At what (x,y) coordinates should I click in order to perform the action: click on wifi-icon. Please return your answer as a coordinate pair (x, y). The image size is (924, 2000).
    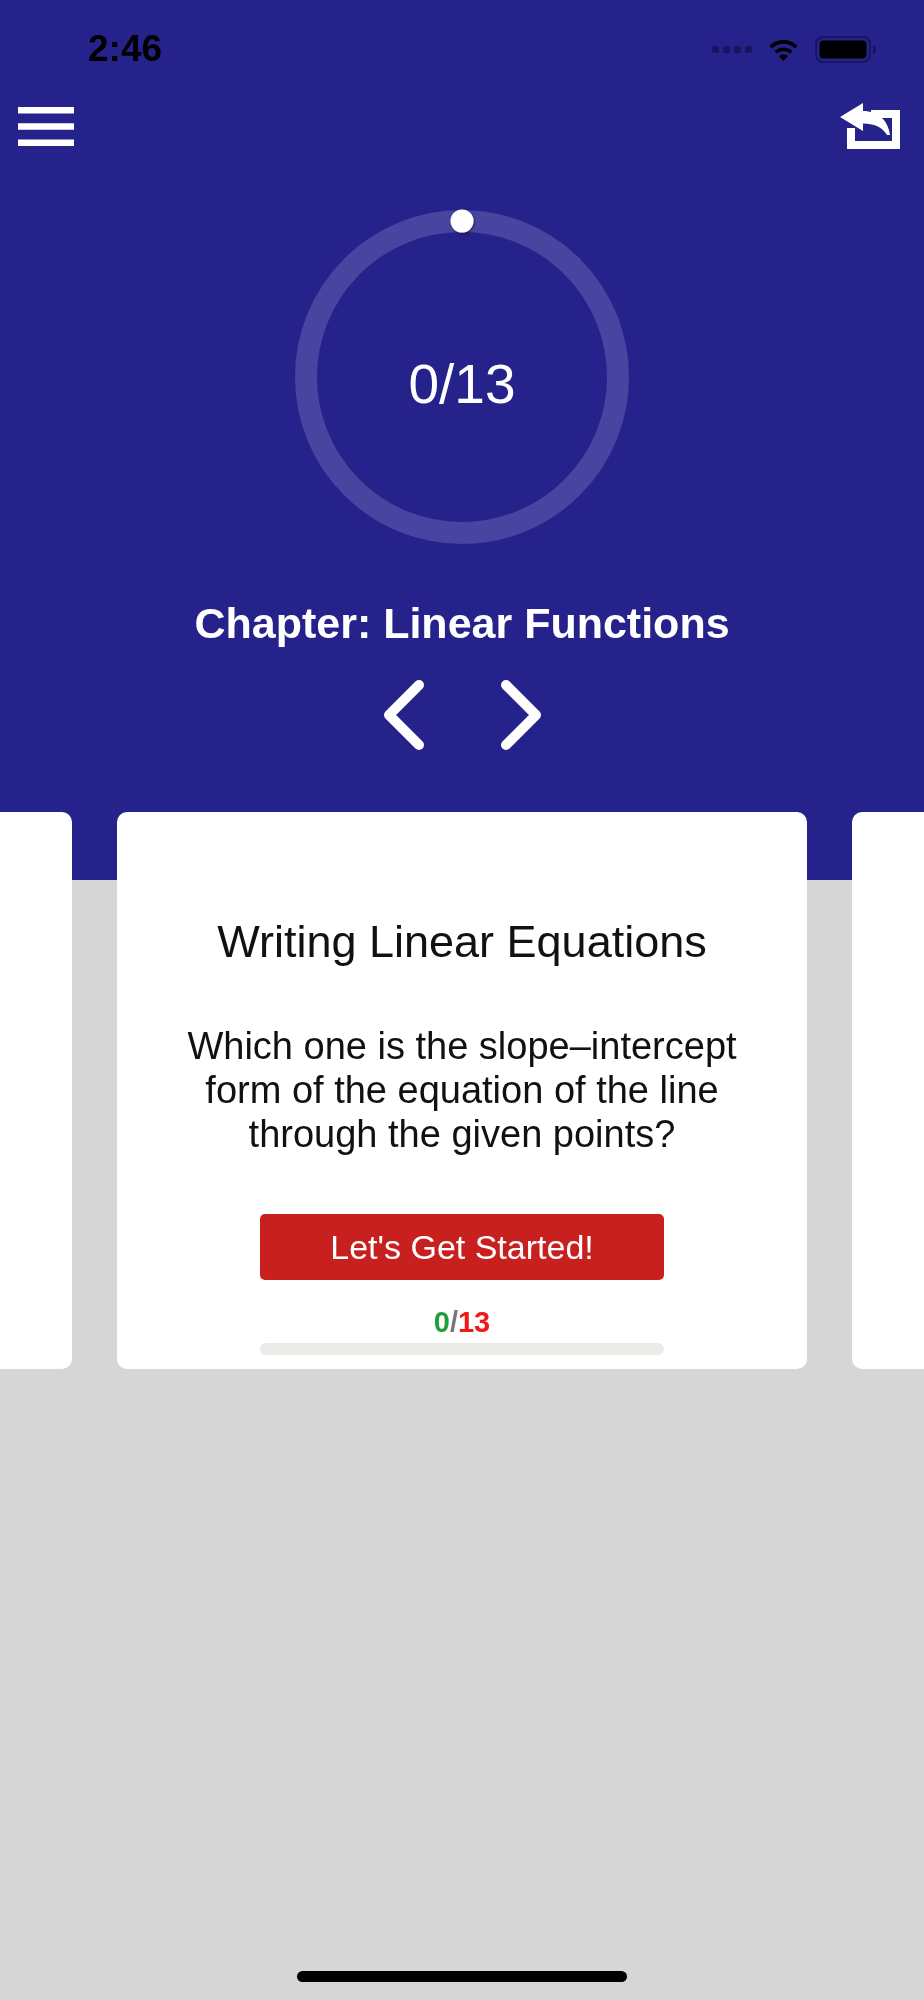
    Looking at the image, I should click on (783, 49).